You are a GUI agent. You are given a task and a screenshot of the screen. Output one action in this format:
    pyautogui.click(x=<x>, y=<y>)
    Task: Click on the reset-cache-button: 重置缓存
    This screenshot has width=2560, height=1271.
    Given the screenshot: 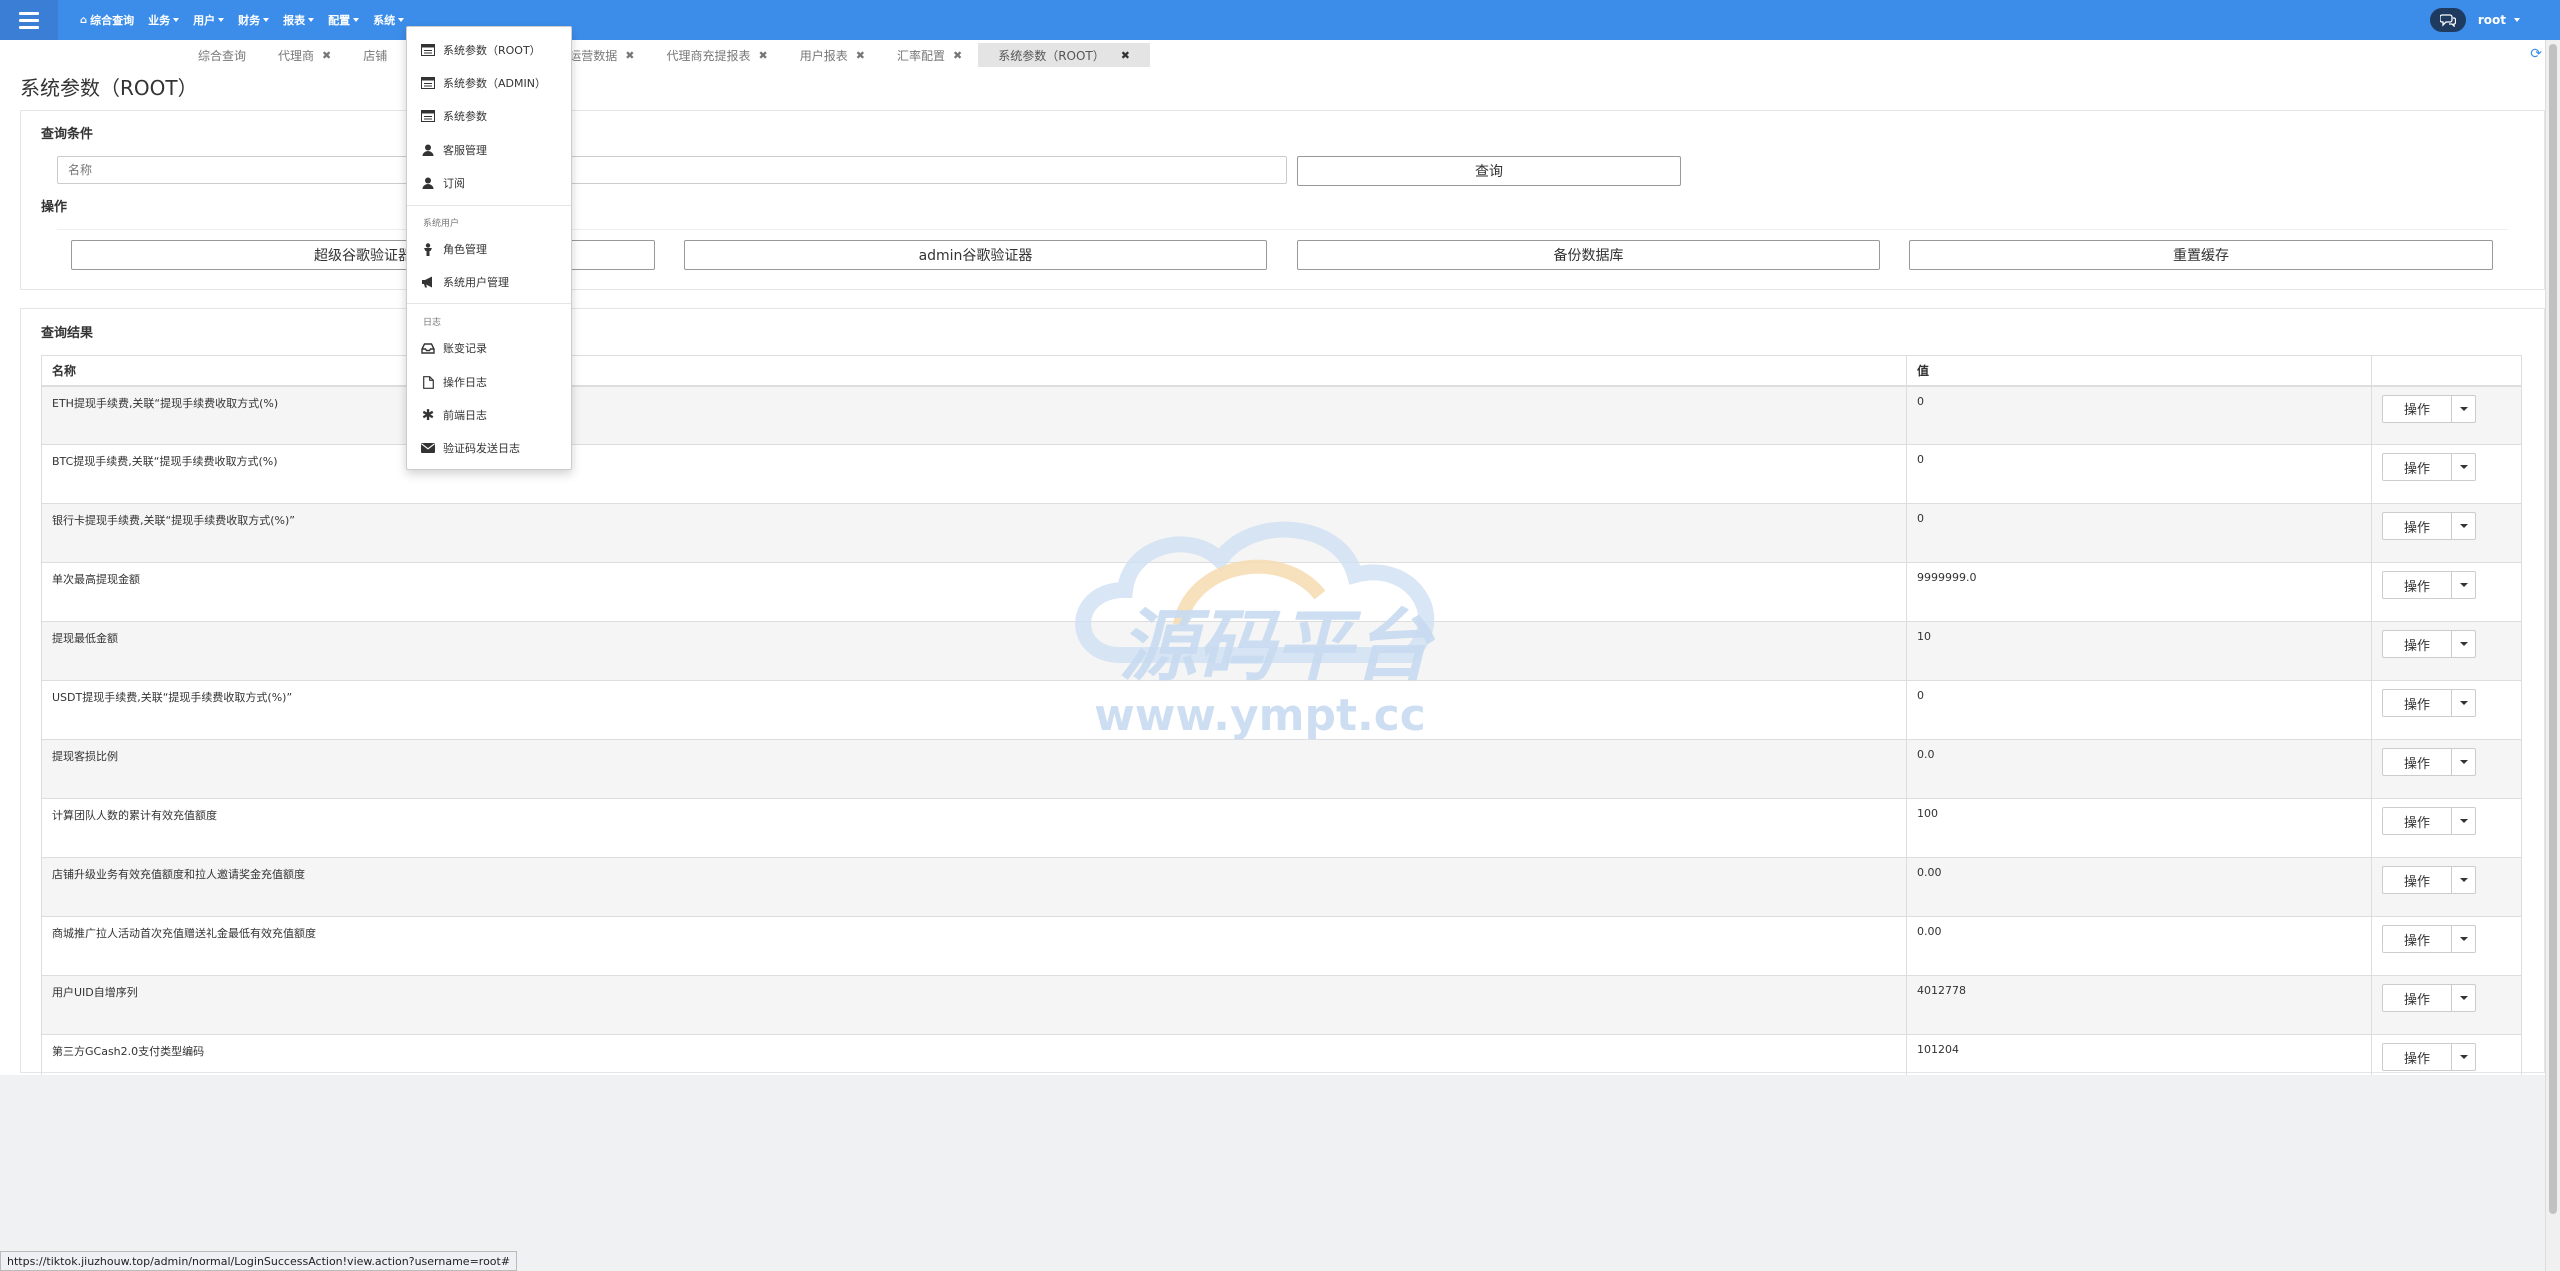 What is the action you would take?
    pyautogui.click(x=2201, y=255)
    